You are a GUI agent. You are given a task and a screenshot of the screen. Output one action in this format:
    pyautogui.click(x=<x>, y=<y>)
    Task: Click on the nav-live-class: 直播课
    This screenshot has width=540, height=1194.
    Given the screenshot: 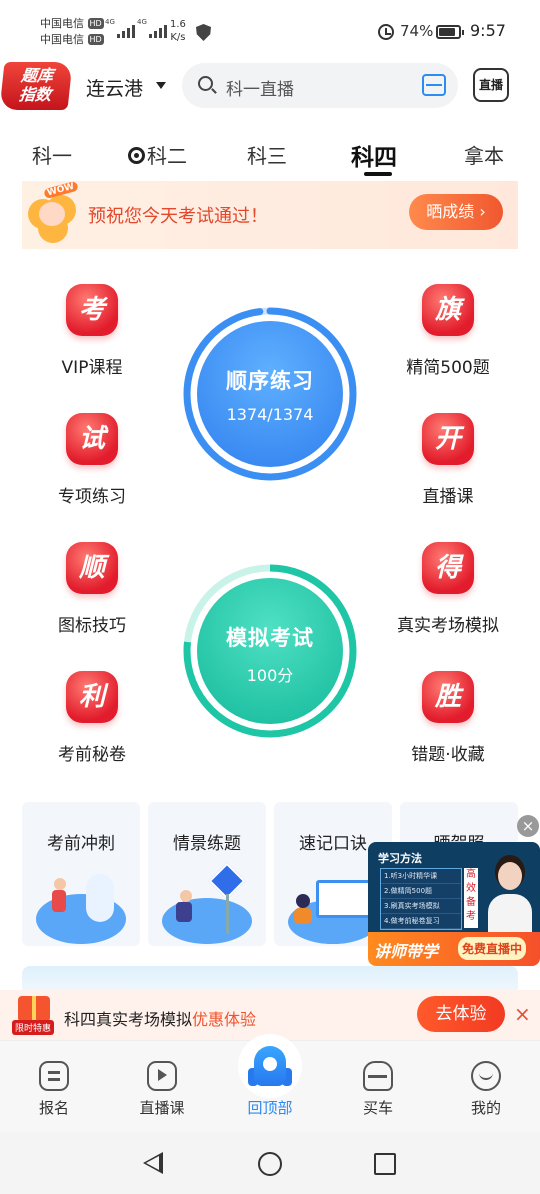 What is the action you would take?
    pyautogui.click(x=162, y=1089)
    